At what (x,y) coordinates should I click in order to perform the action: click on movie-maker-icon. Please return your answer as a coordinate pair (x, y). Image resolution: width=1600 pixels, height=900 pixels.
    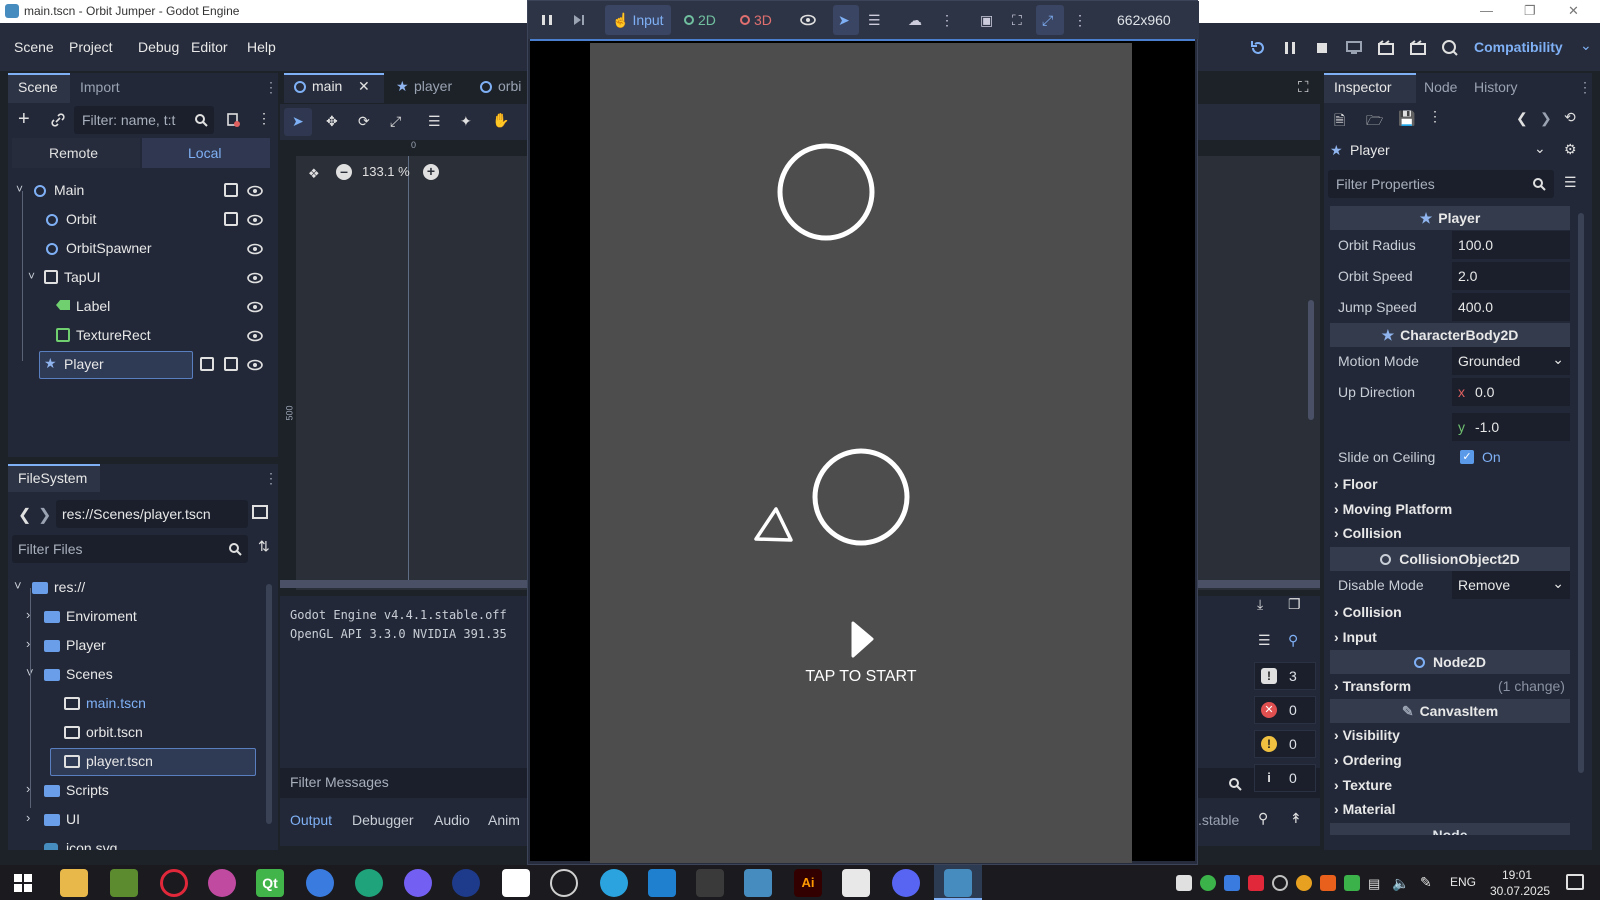
    Looking at the image, I should click on (1450, 48).